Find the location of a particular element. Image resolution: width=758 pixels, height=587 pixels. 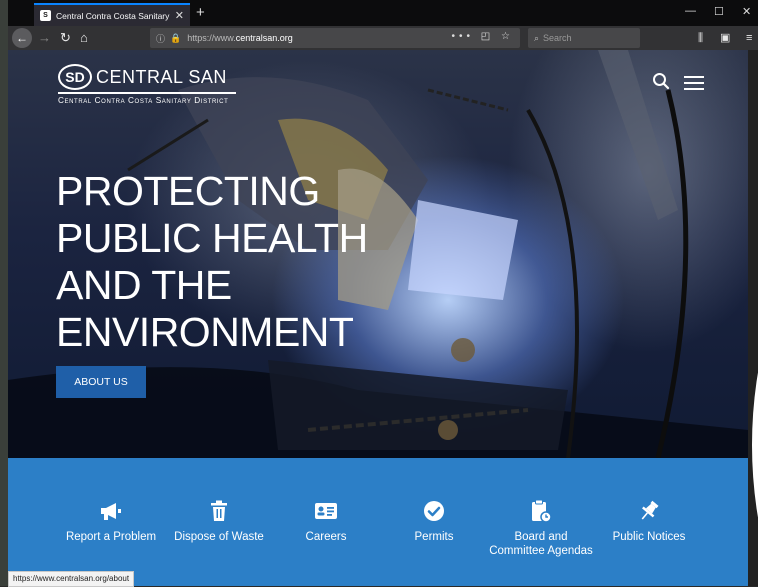

tile-report-a-problem: Report a Problem is located at coordinates (111, 521).